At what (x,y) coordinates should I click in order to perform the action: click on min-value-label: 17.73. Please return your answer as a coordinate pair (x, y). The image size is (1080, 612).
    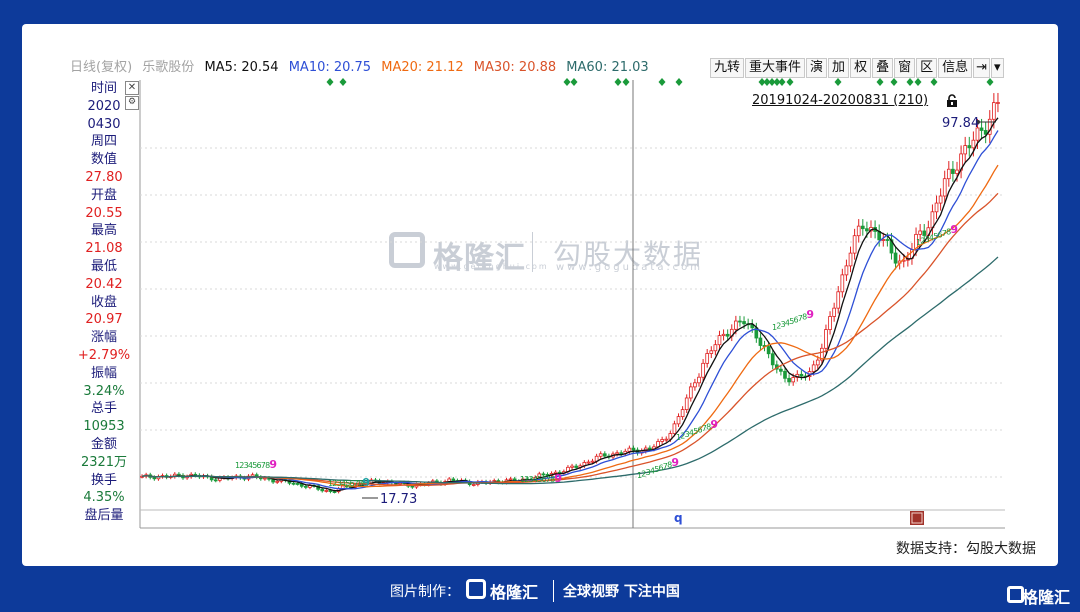
    Looking at the image, I should click on (398, 499).